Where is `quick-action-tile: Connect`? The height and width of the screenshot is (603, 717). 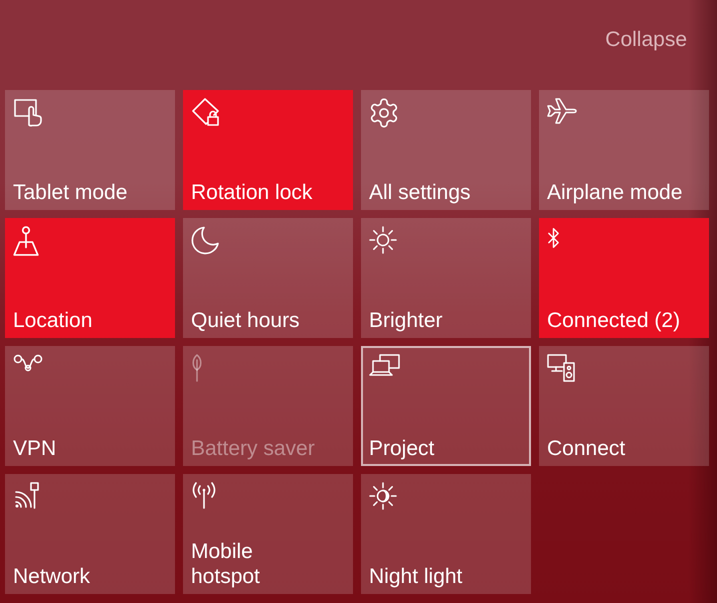
quick-action-tile: Connect is located at coordinates (624, 406).